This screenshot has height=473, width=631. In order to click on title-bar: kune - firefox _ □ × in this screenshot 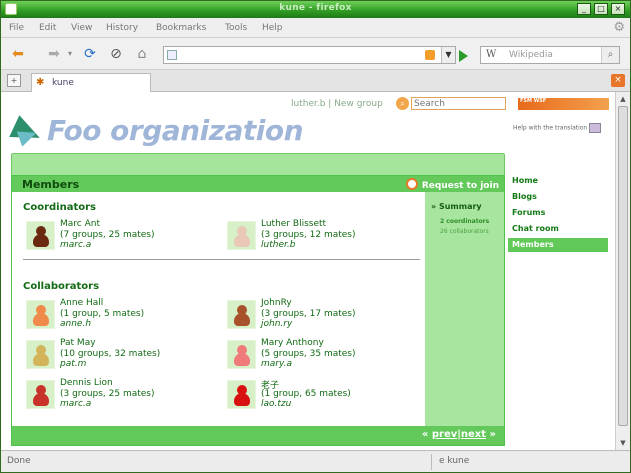, I will do `click(315, 9)`.